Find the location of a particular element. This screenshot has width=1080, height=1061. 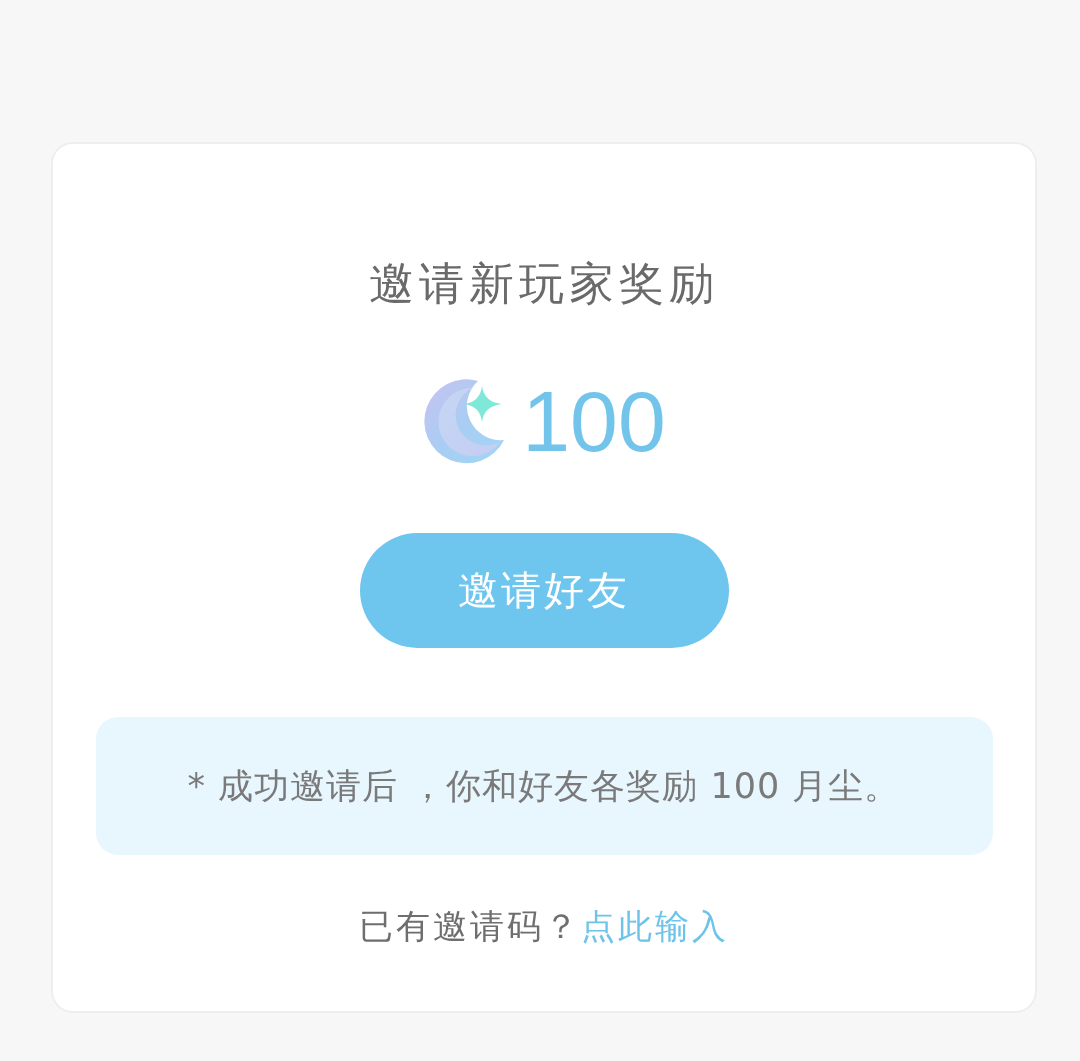

crescent-moon-star-icon is located at coordinates (464, 421).